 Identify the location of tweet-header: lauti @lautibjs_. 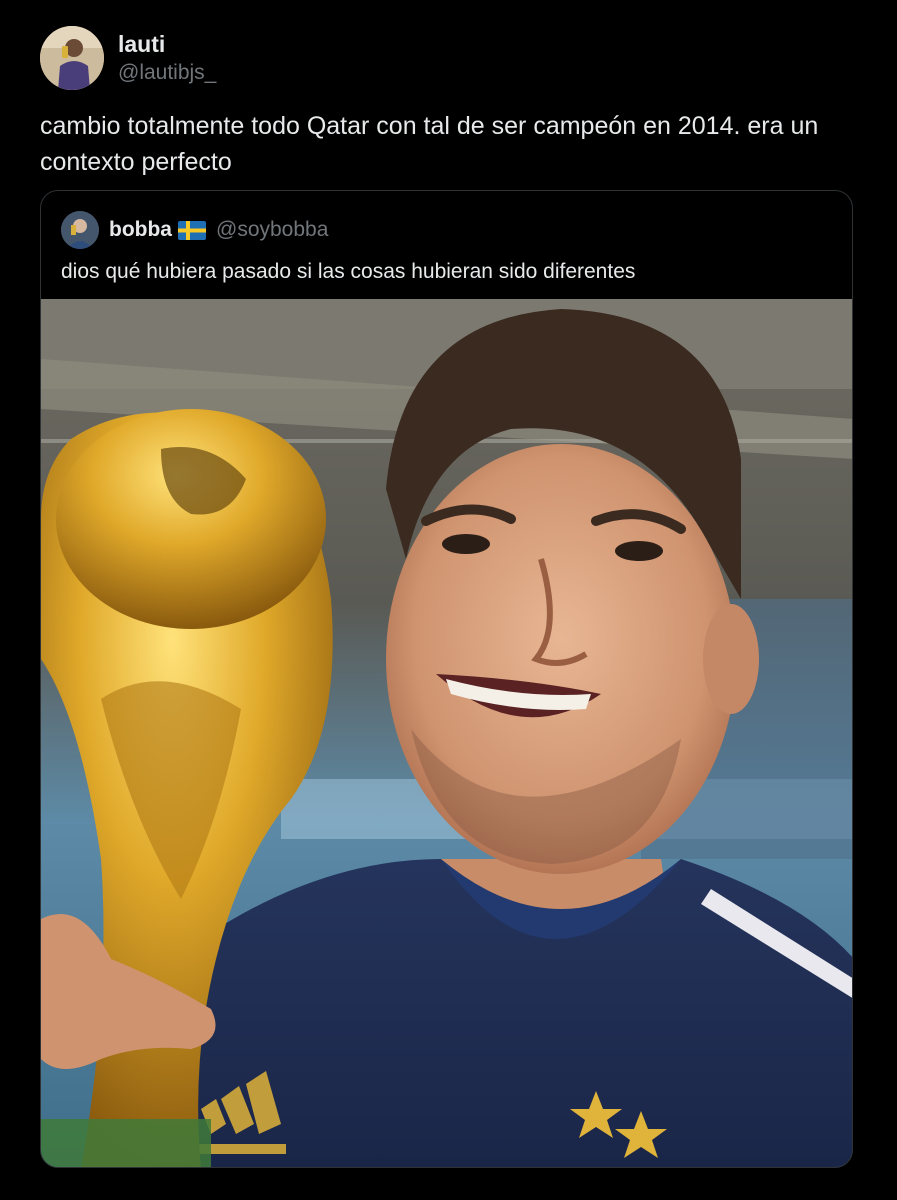
(128, 58).